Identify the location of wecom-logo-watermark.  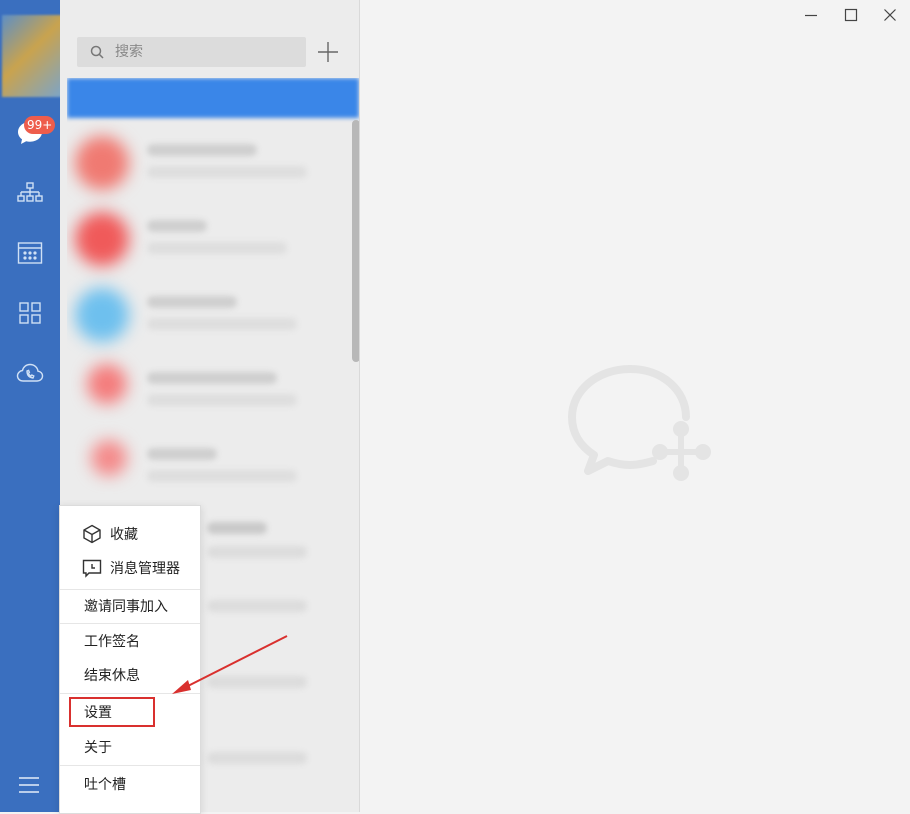
(640, 427).